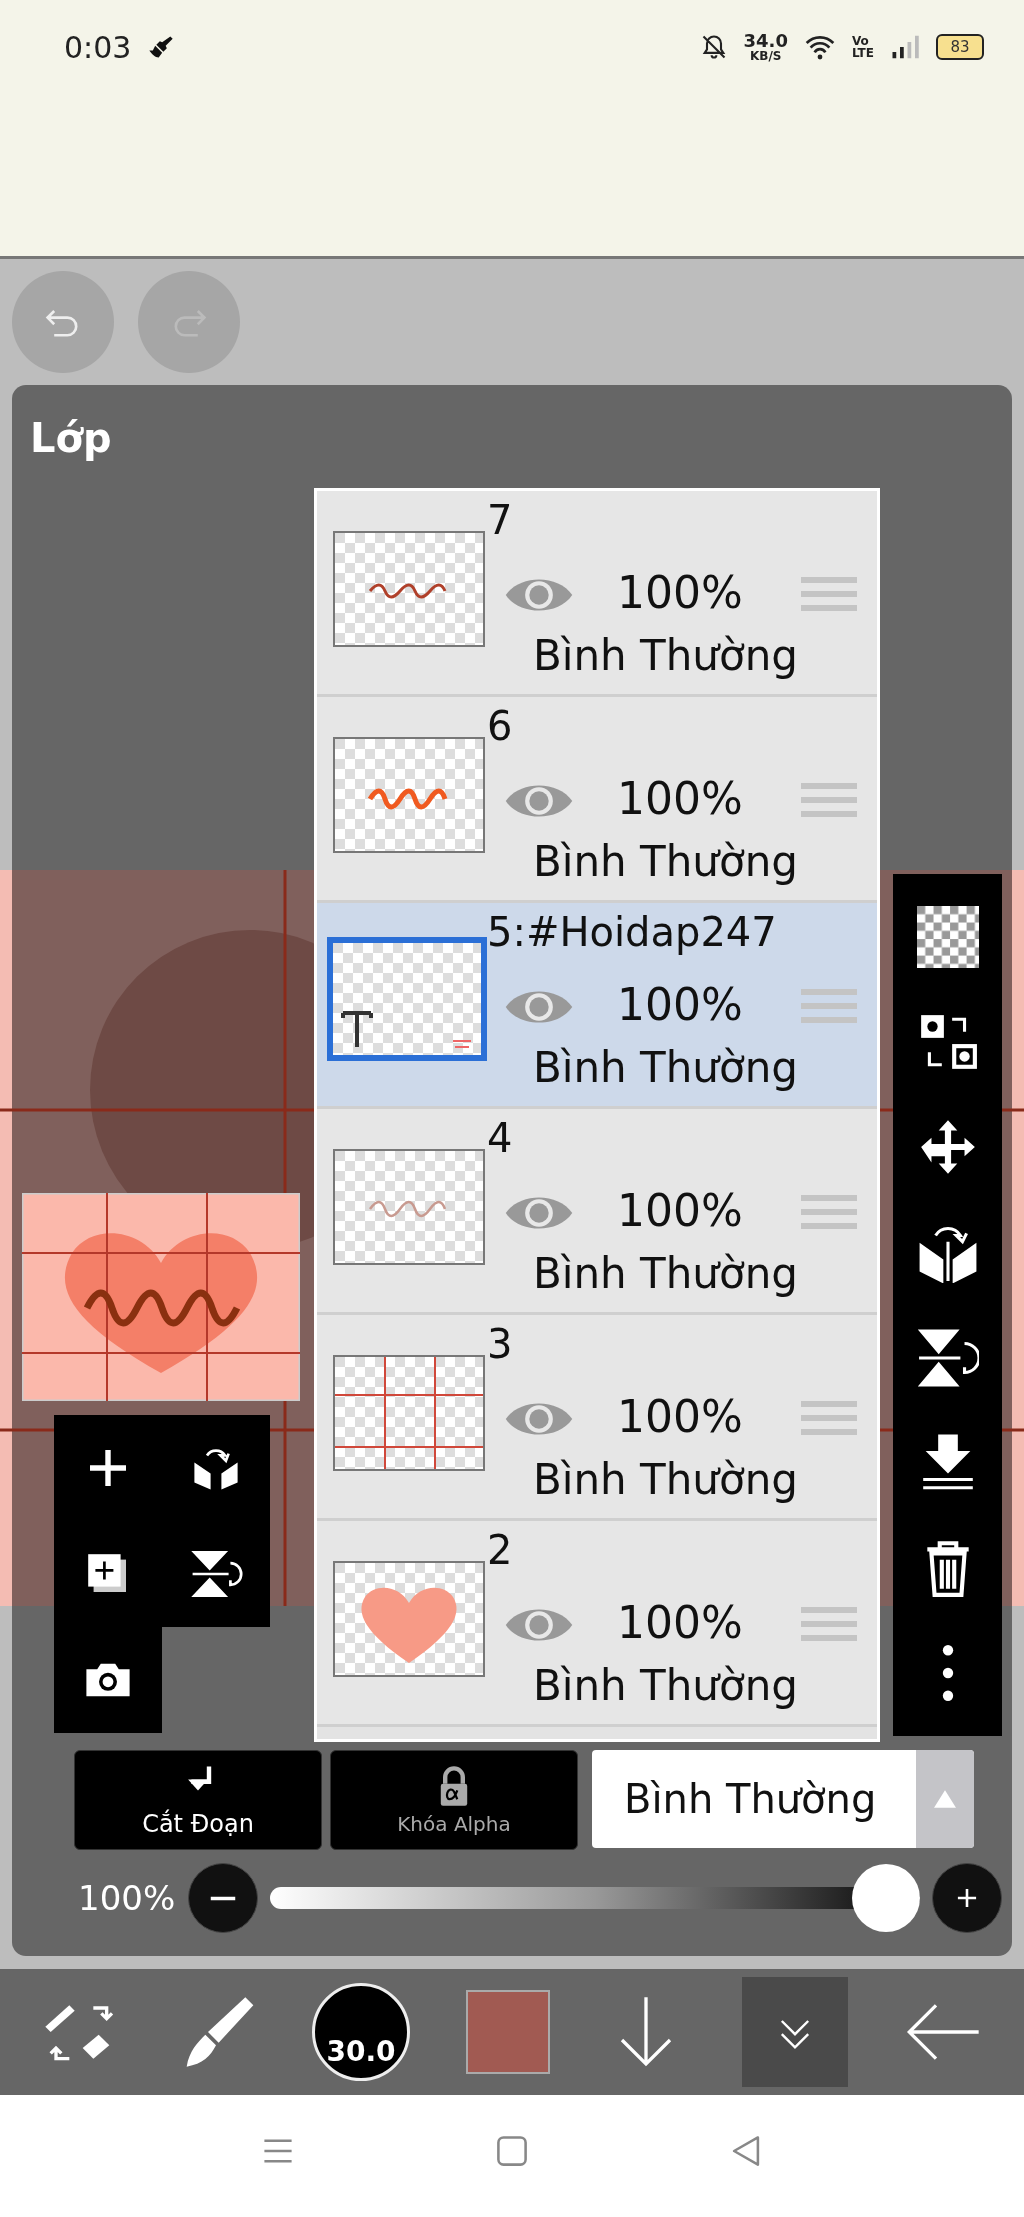 The width and height of the screenshot is (1024, 2217). What do you see at coordinates (945, 1799) in the screenshot?
I see `caret-icon` at bounding box center [945, 1799].